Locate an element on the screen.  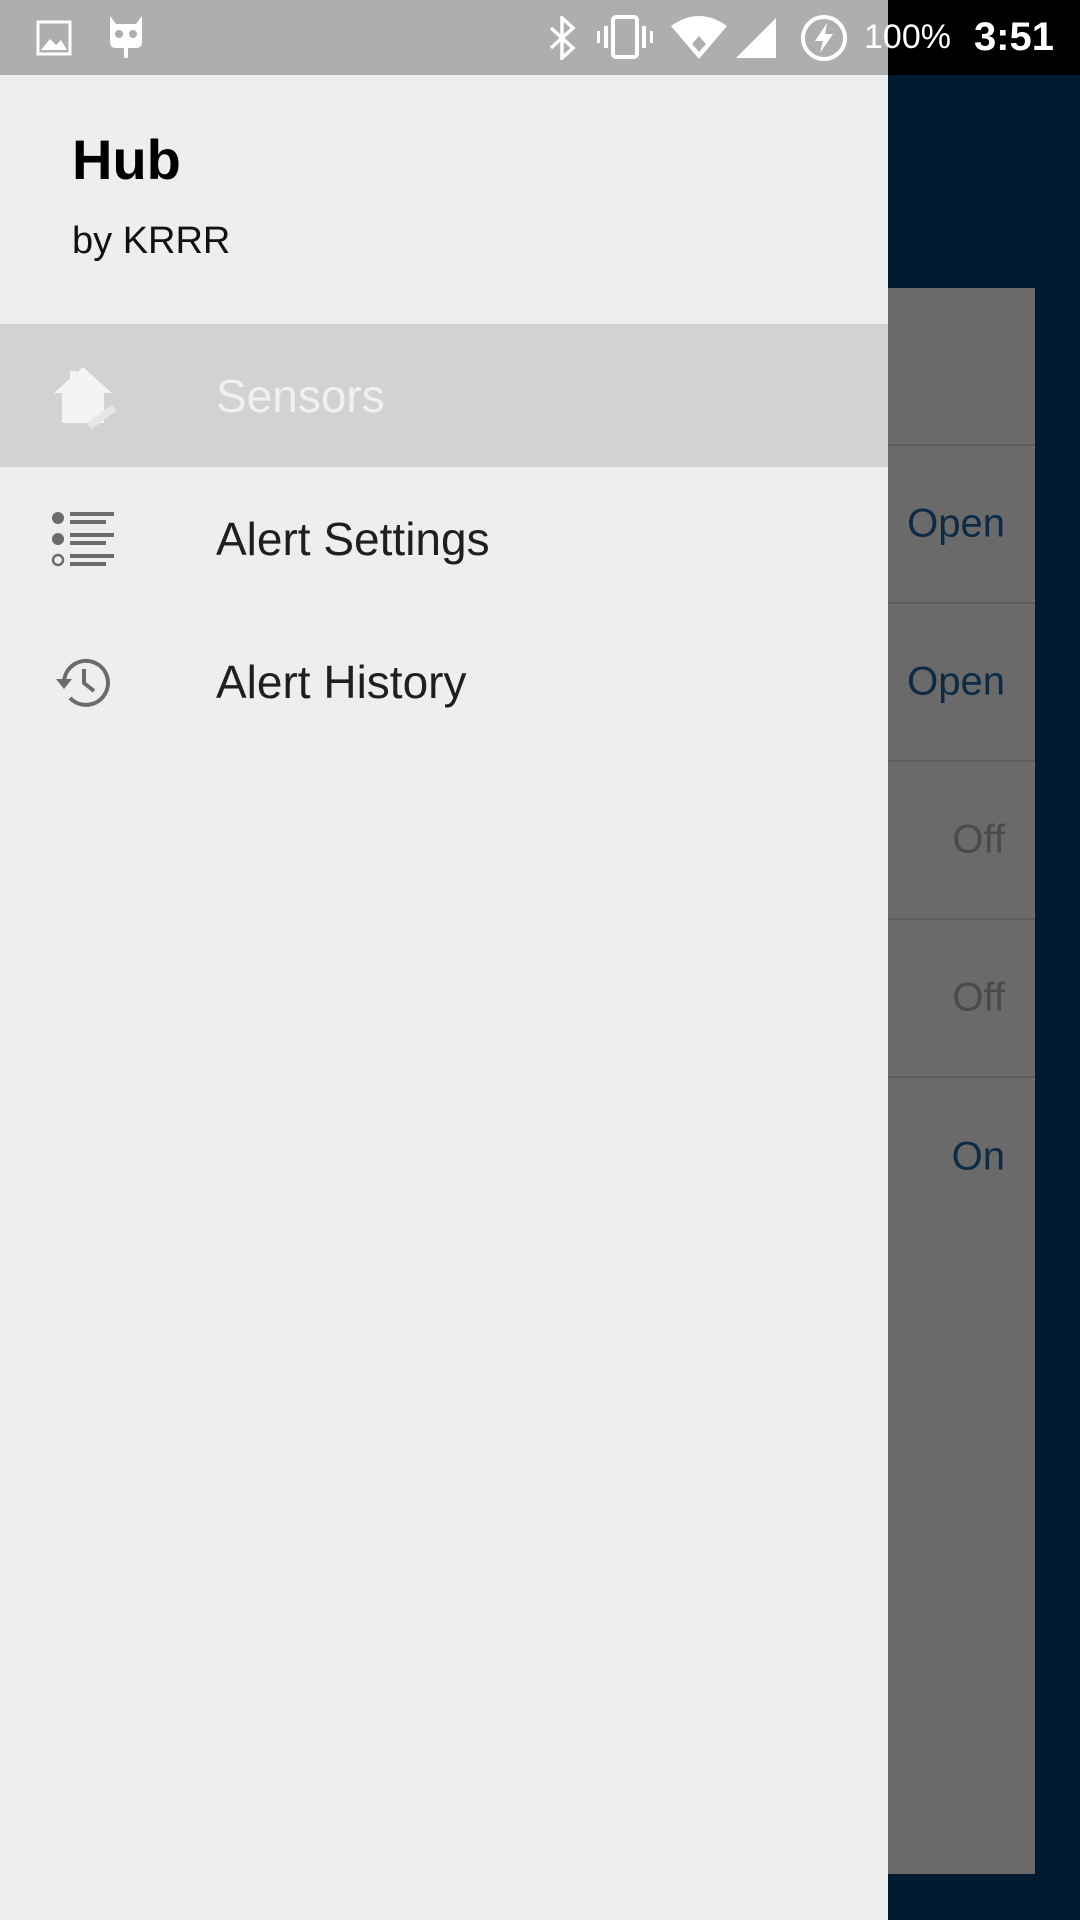
app-title: Hub is located at coordinates (126, 159).